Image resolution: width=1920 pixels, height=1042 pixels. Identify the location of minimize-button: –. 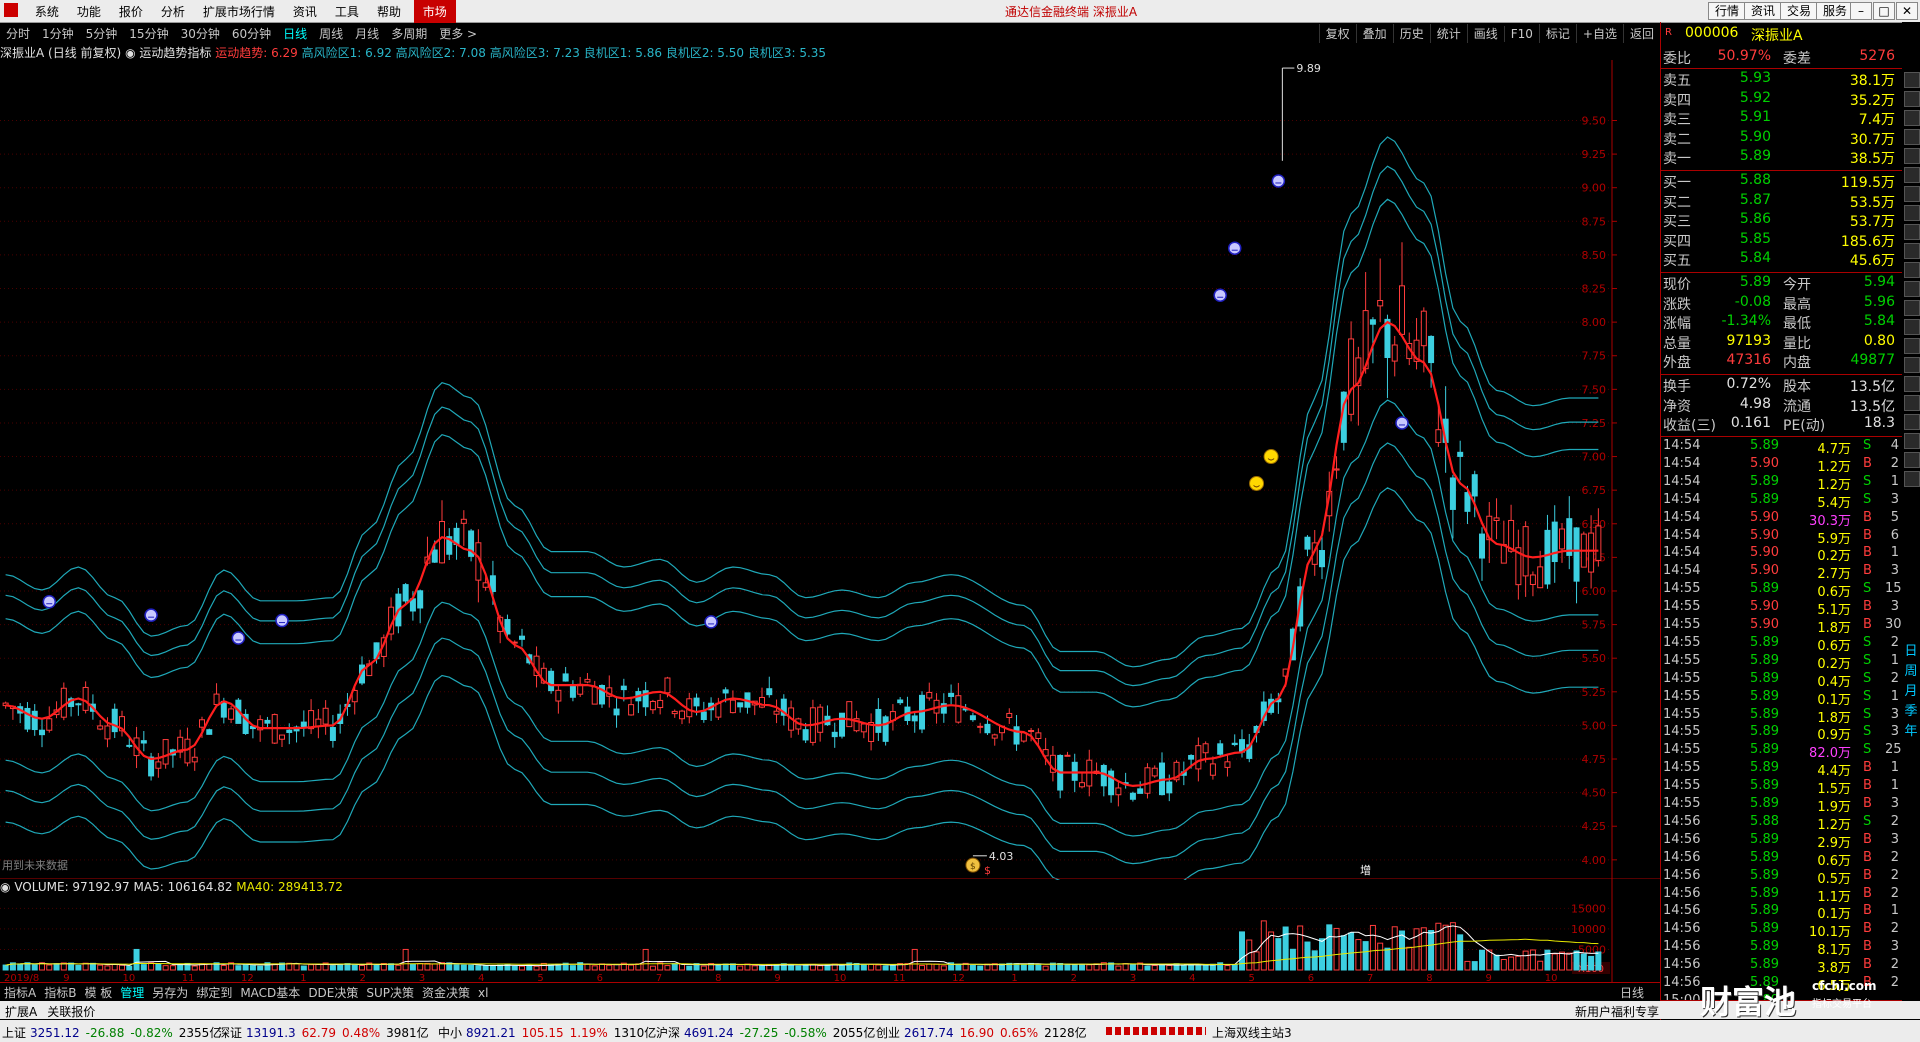
(1861, 11).